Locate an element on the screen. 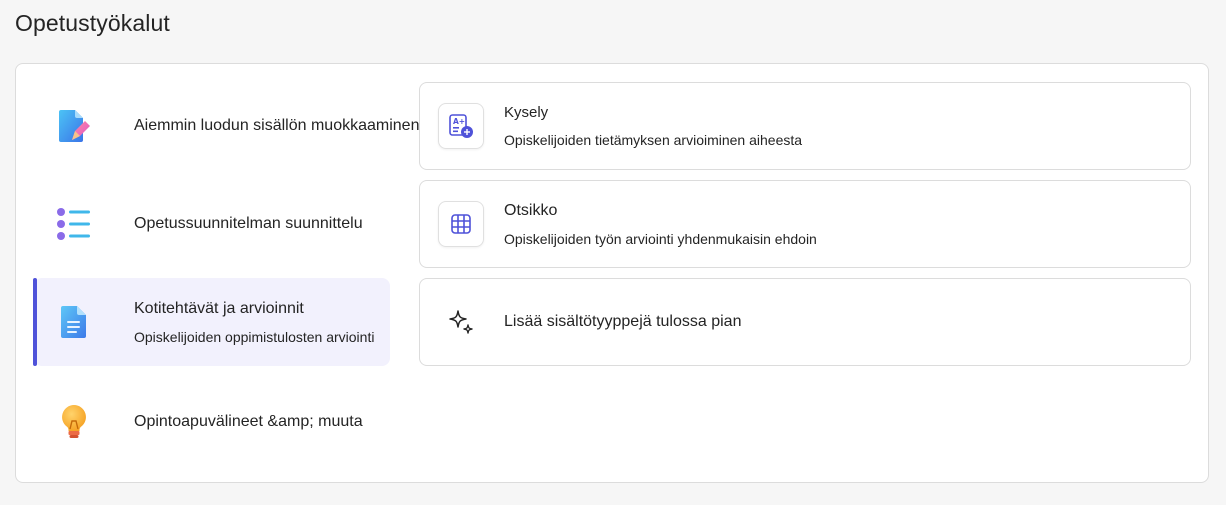  category-title: Opintoapuvälineet &amp; muuta is located at coordinates (248, 421).